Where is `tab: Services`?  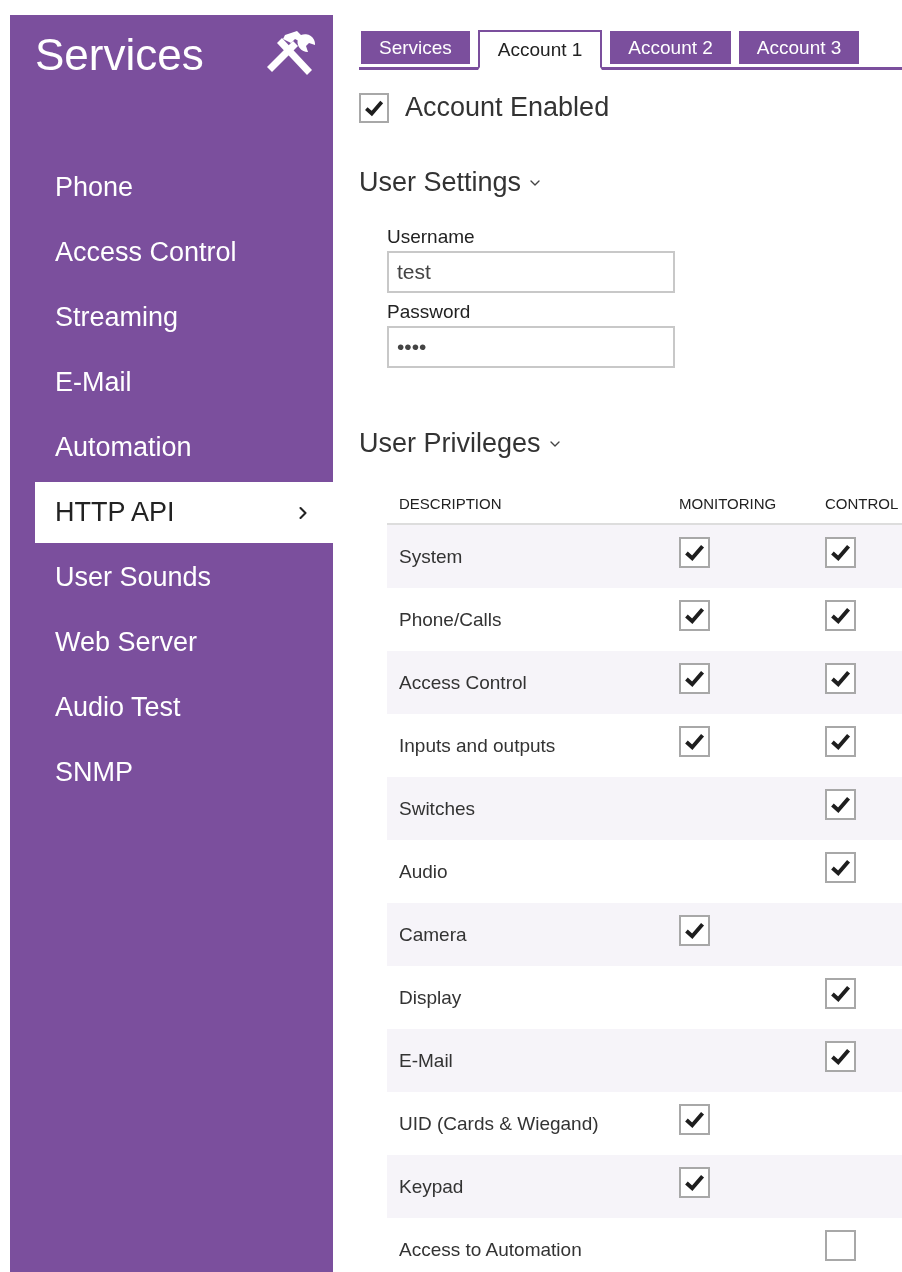
tab: Services is located at coordinates (415, 47).